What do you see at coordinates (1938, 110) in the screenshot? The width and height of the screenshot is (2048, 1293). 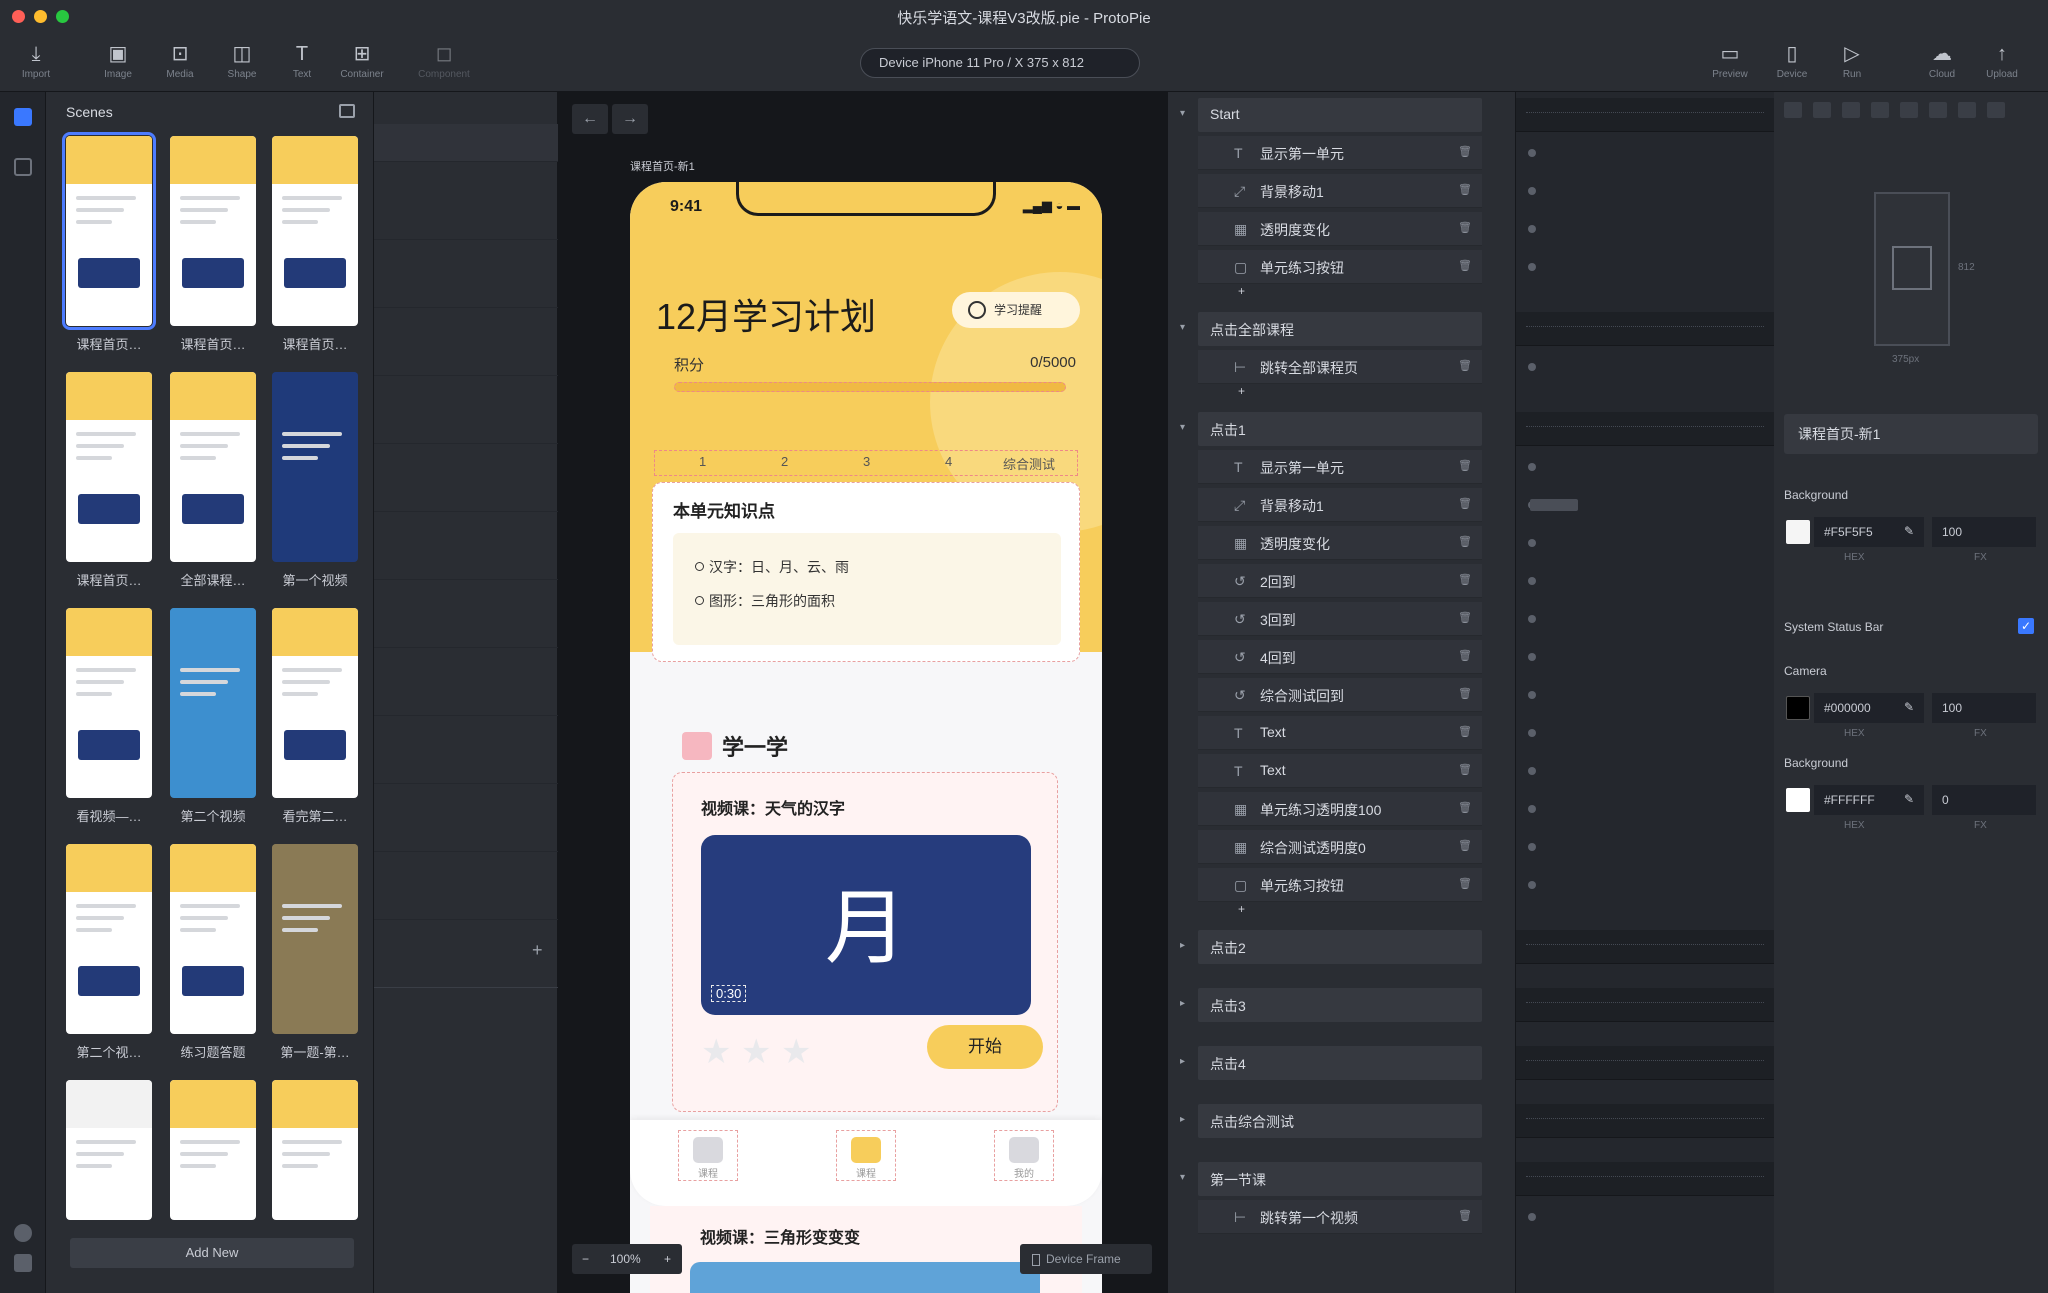 I see `align-bottom-icon` at bounding box center [1938, 110].